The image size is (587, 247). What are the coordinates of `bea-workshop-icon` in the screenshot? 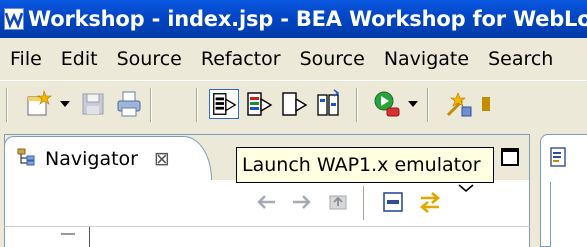 It's located at (14, 19).